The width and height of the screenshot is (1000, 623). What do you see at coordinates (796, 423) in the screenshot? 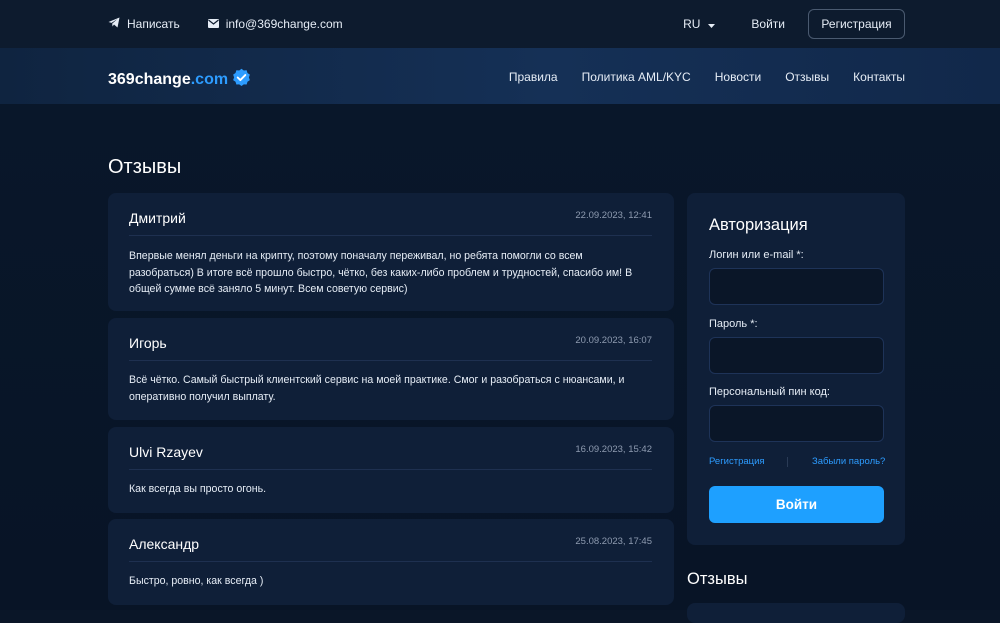
I see `pin-input` at bounding box center [796, 423].